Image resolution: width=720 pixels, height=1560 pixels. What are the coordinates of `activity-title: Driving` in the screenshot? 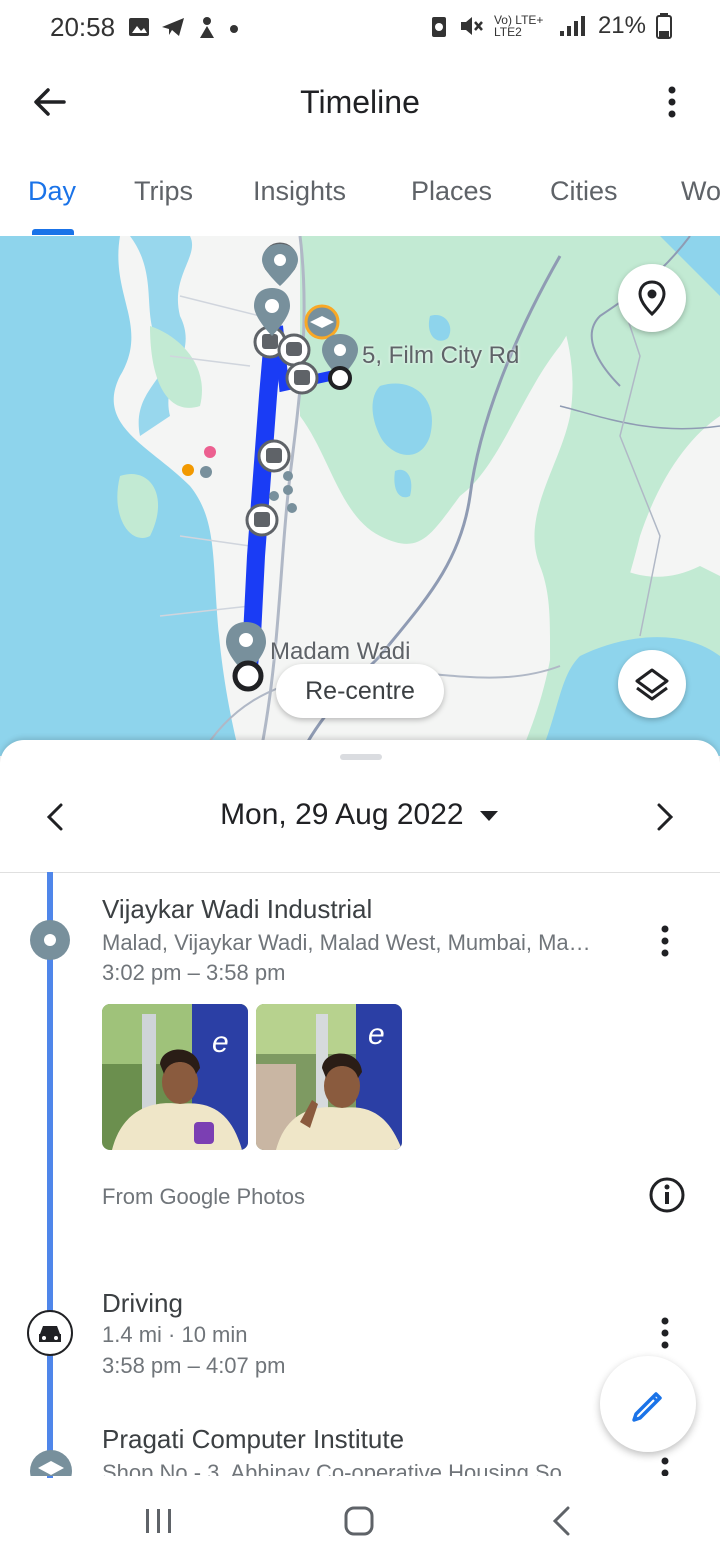 It's located at (142, 1303).